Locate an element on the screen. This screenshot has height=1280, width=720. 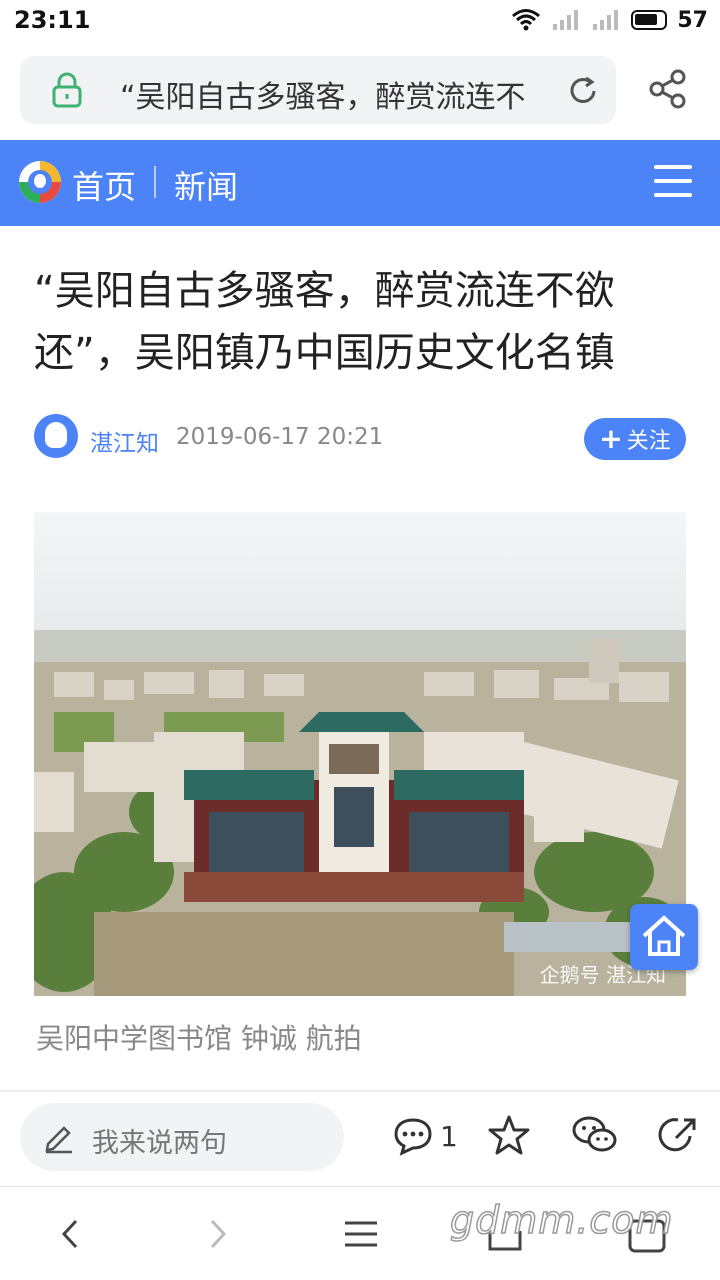
share-out-icon is located at coordinates (678, 1135).